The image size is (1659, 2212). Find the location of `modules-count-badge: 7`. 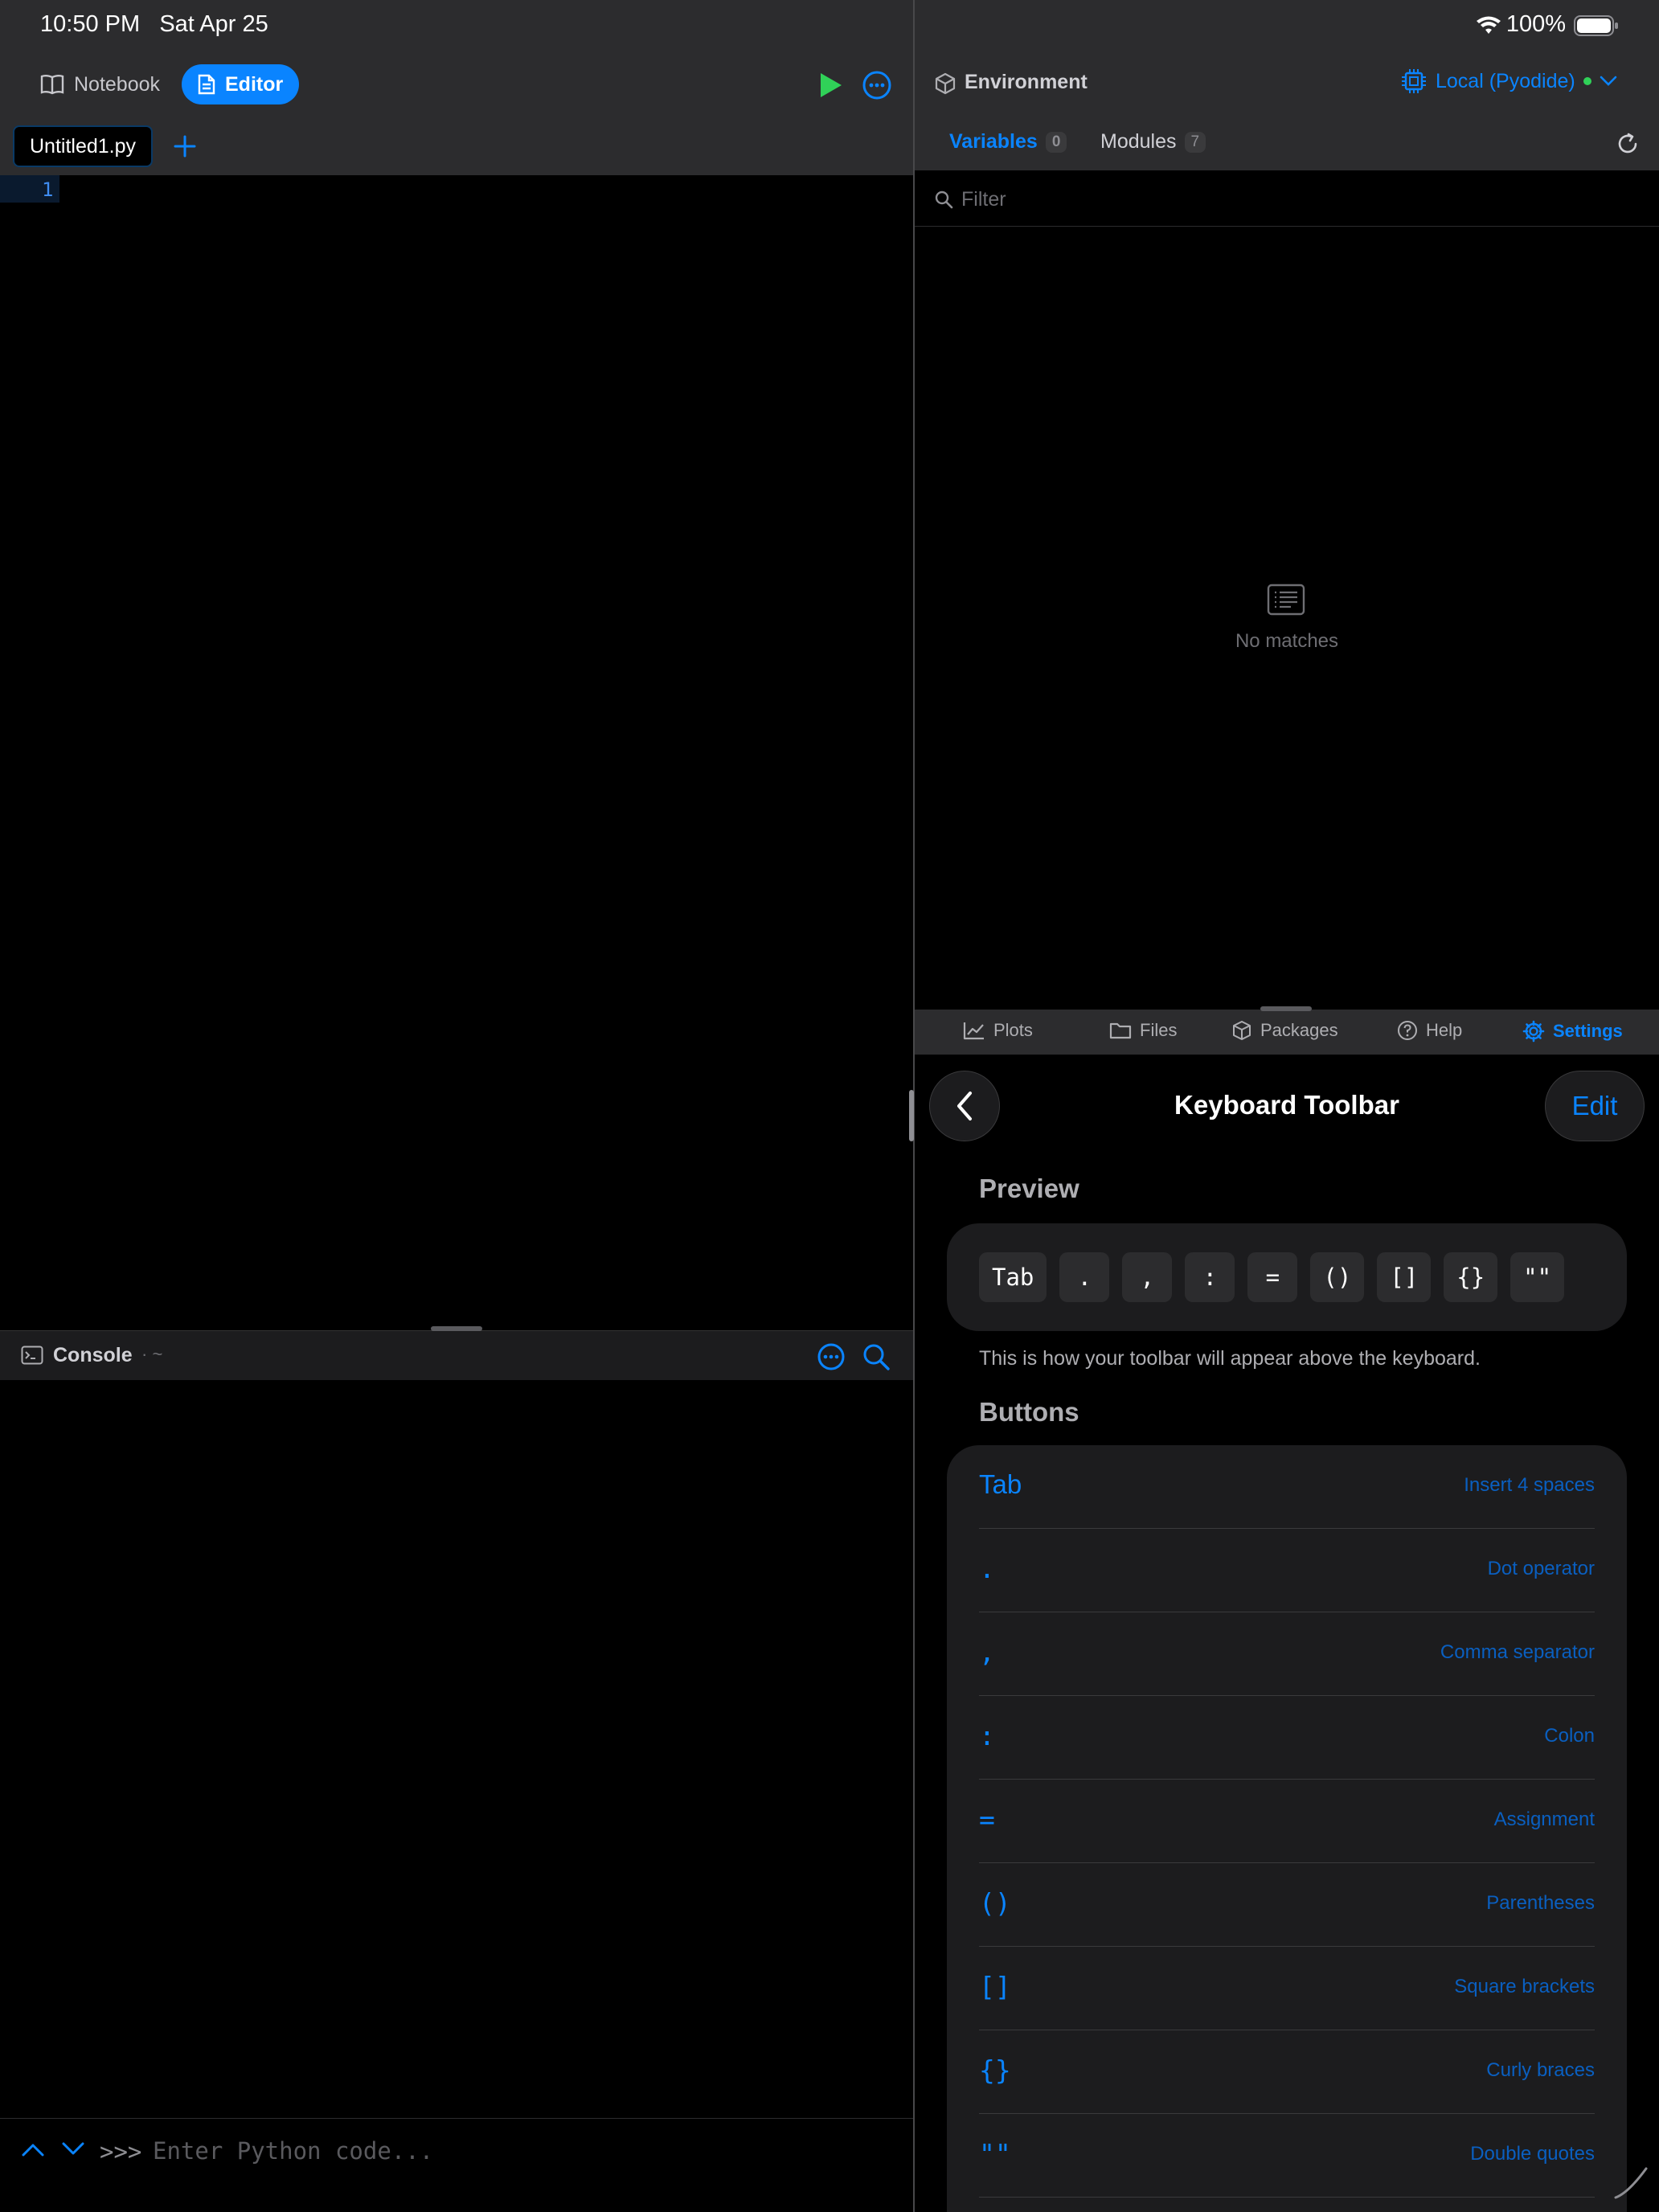

modules-count-badge: 7 is located at coordinates (1195, 142).